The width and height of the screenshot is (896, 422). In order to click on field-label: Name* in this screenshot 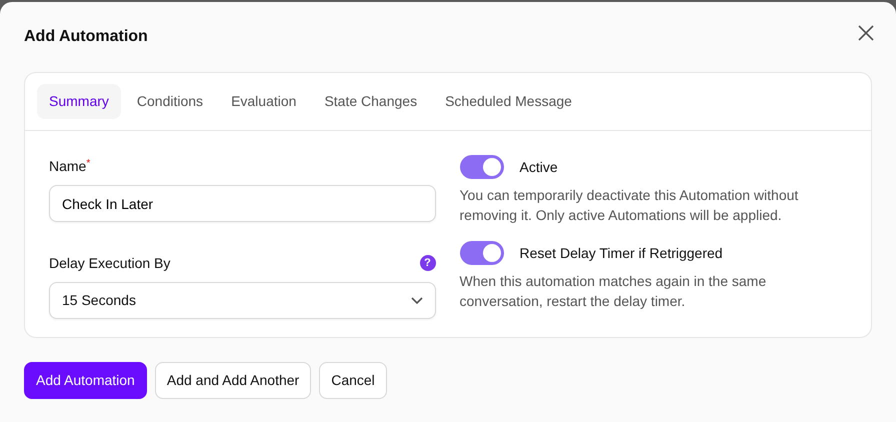, I will do `click(69, 166)`.